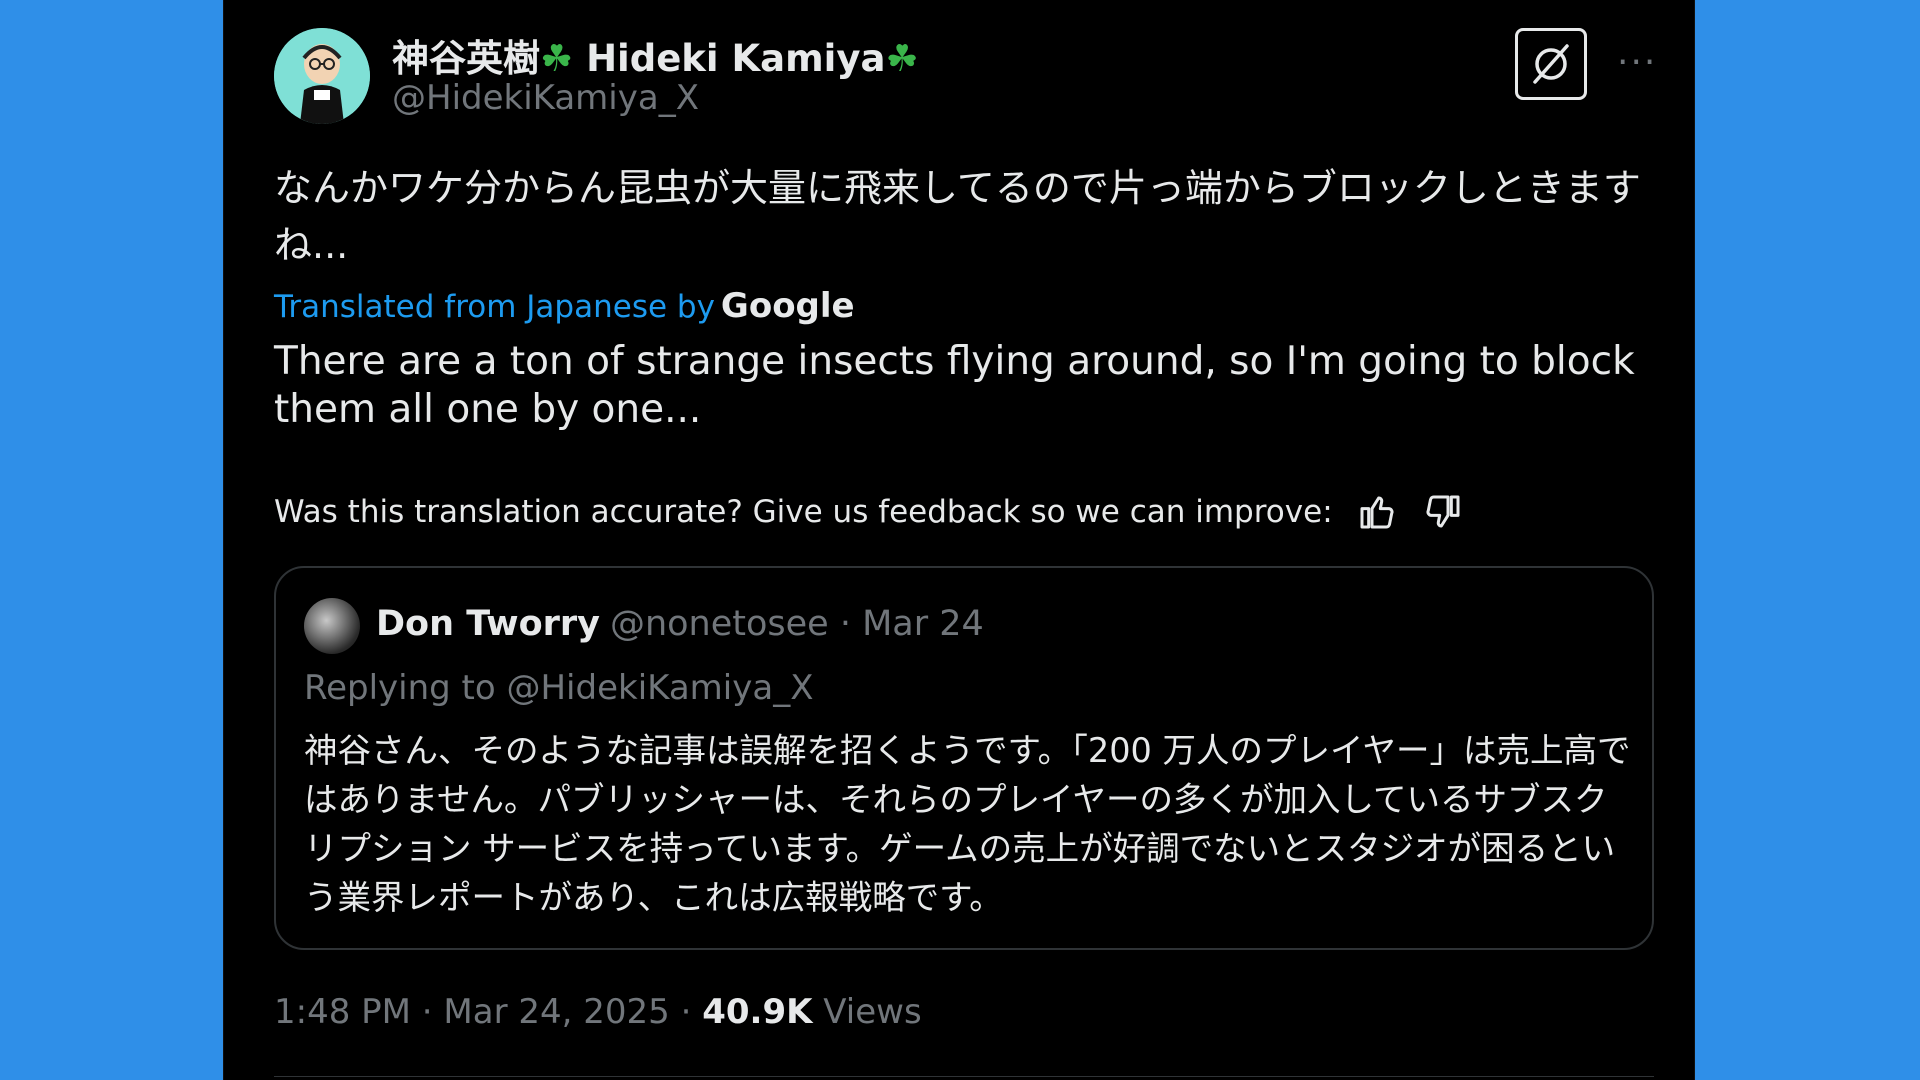  I want to click on quoted-replying-to: Replying to @HidekiKamiya_X, so click(559, 688).